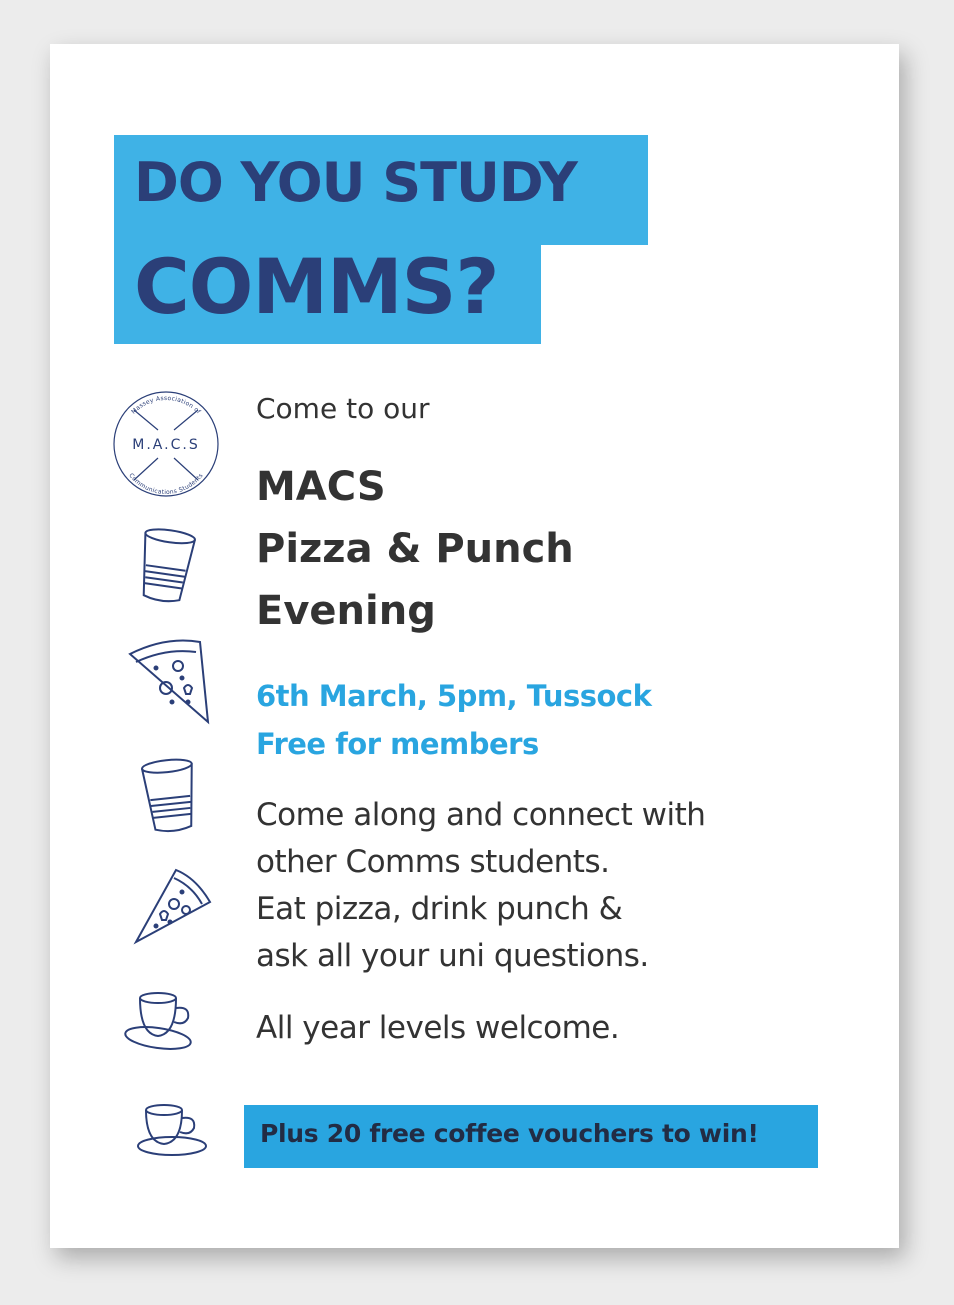  What do you see at coordinates (439, 909) in the screenshot?
I see `description-line-3: Eat pizza, drink punch &` at bounding box center [439, 909].